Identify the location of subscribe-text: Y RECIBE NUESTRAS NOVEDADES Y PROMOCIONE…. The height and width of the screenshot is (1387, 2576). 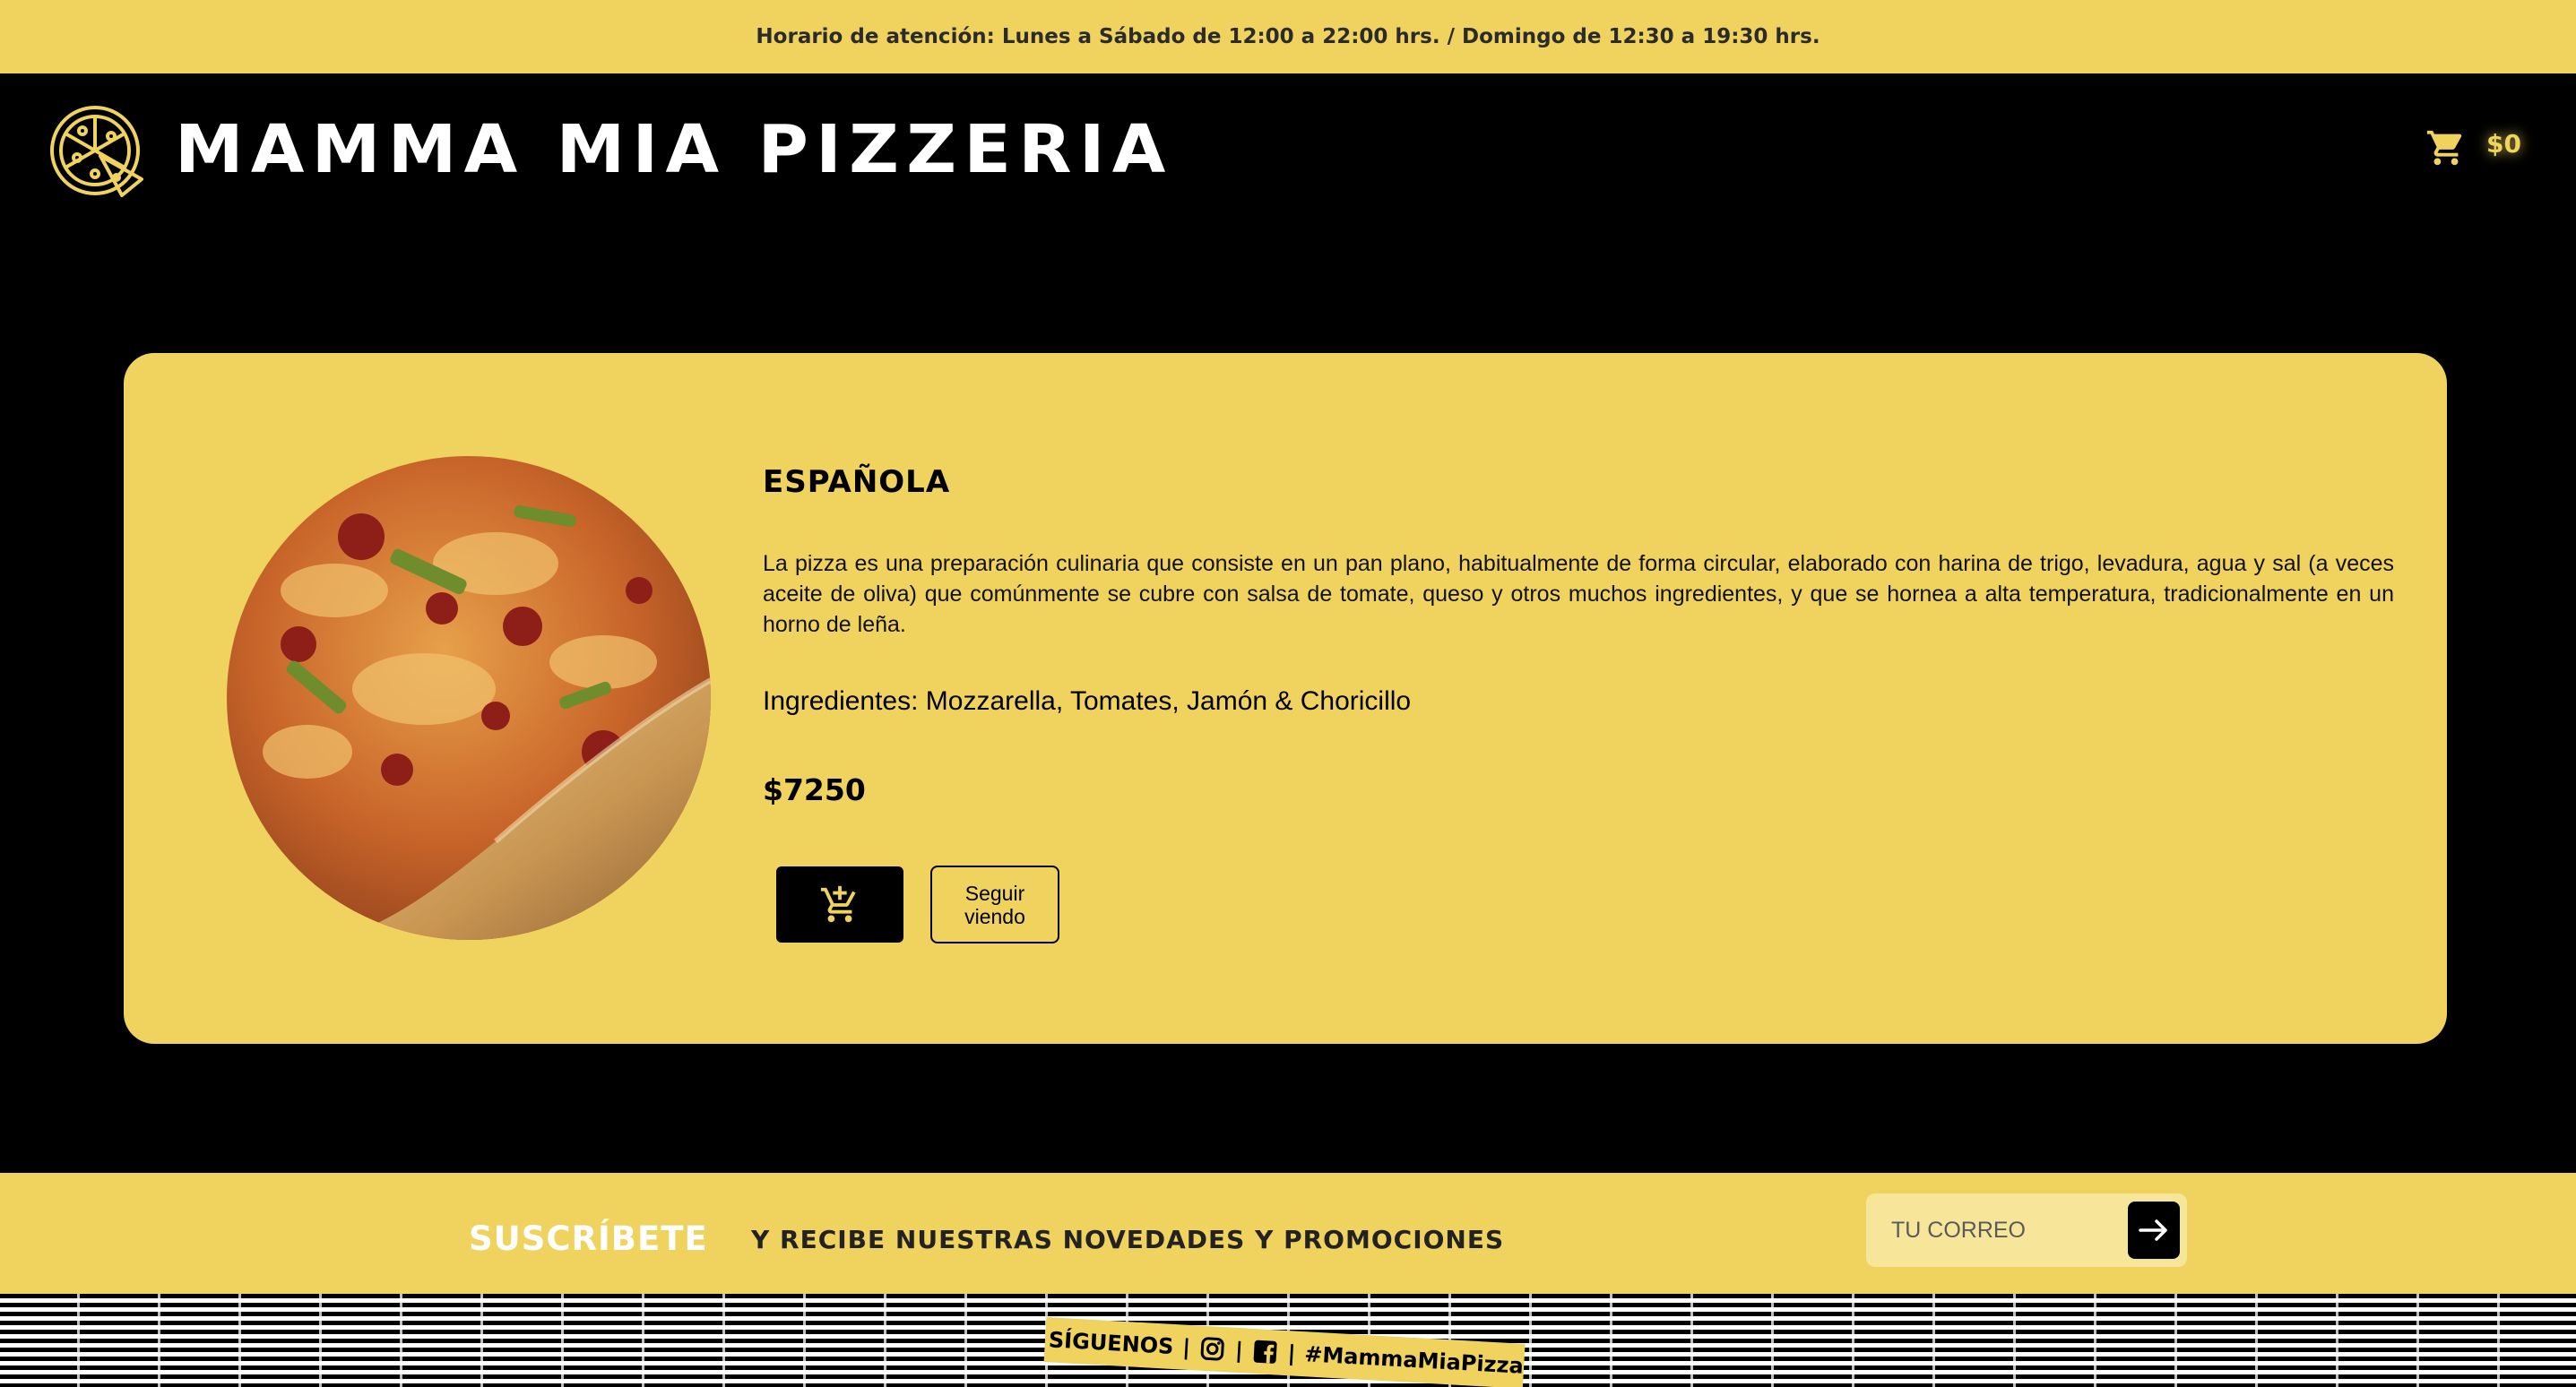
(1128, 1239).